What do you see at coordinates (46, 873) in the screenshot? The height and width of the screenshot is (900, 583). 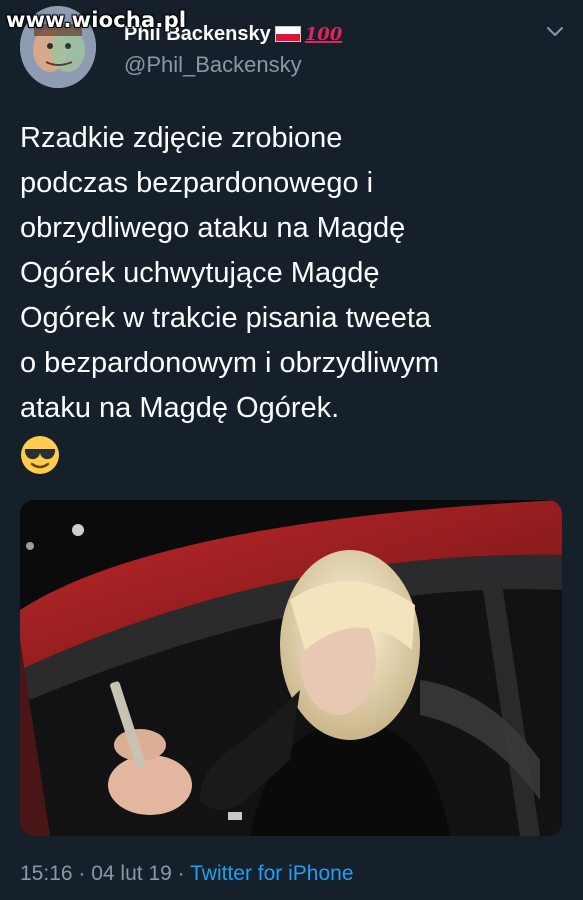 I see `tweet-time: 15:16` at bounding box center [46, 873].